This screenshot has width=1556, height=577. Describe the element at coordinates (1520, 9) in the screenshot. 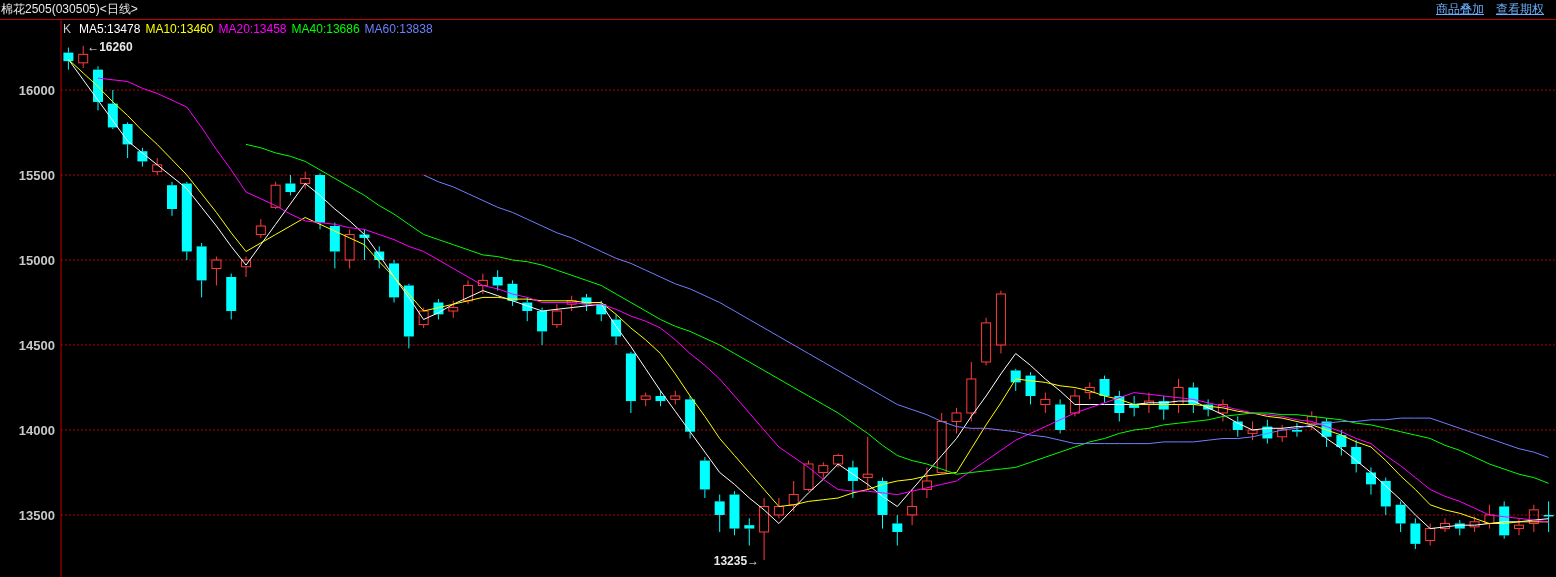

I see `header-link: 查看期权` at that location.